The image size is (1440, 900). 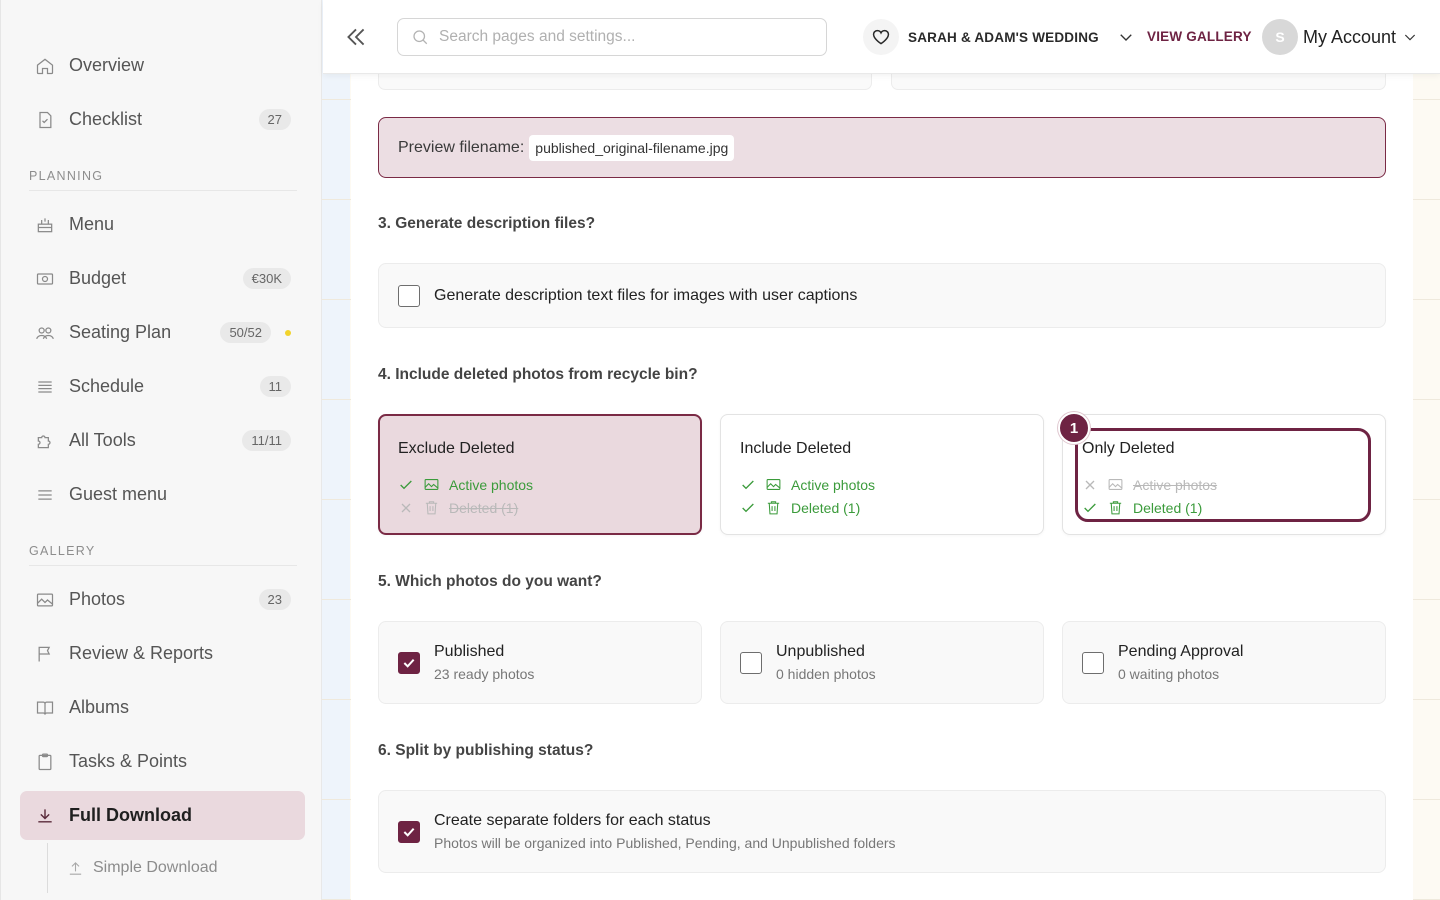 What do you see at coordinates (274, 599) in the screenshot?
I see `count-badge: 23` at bounding box center [274, 599].